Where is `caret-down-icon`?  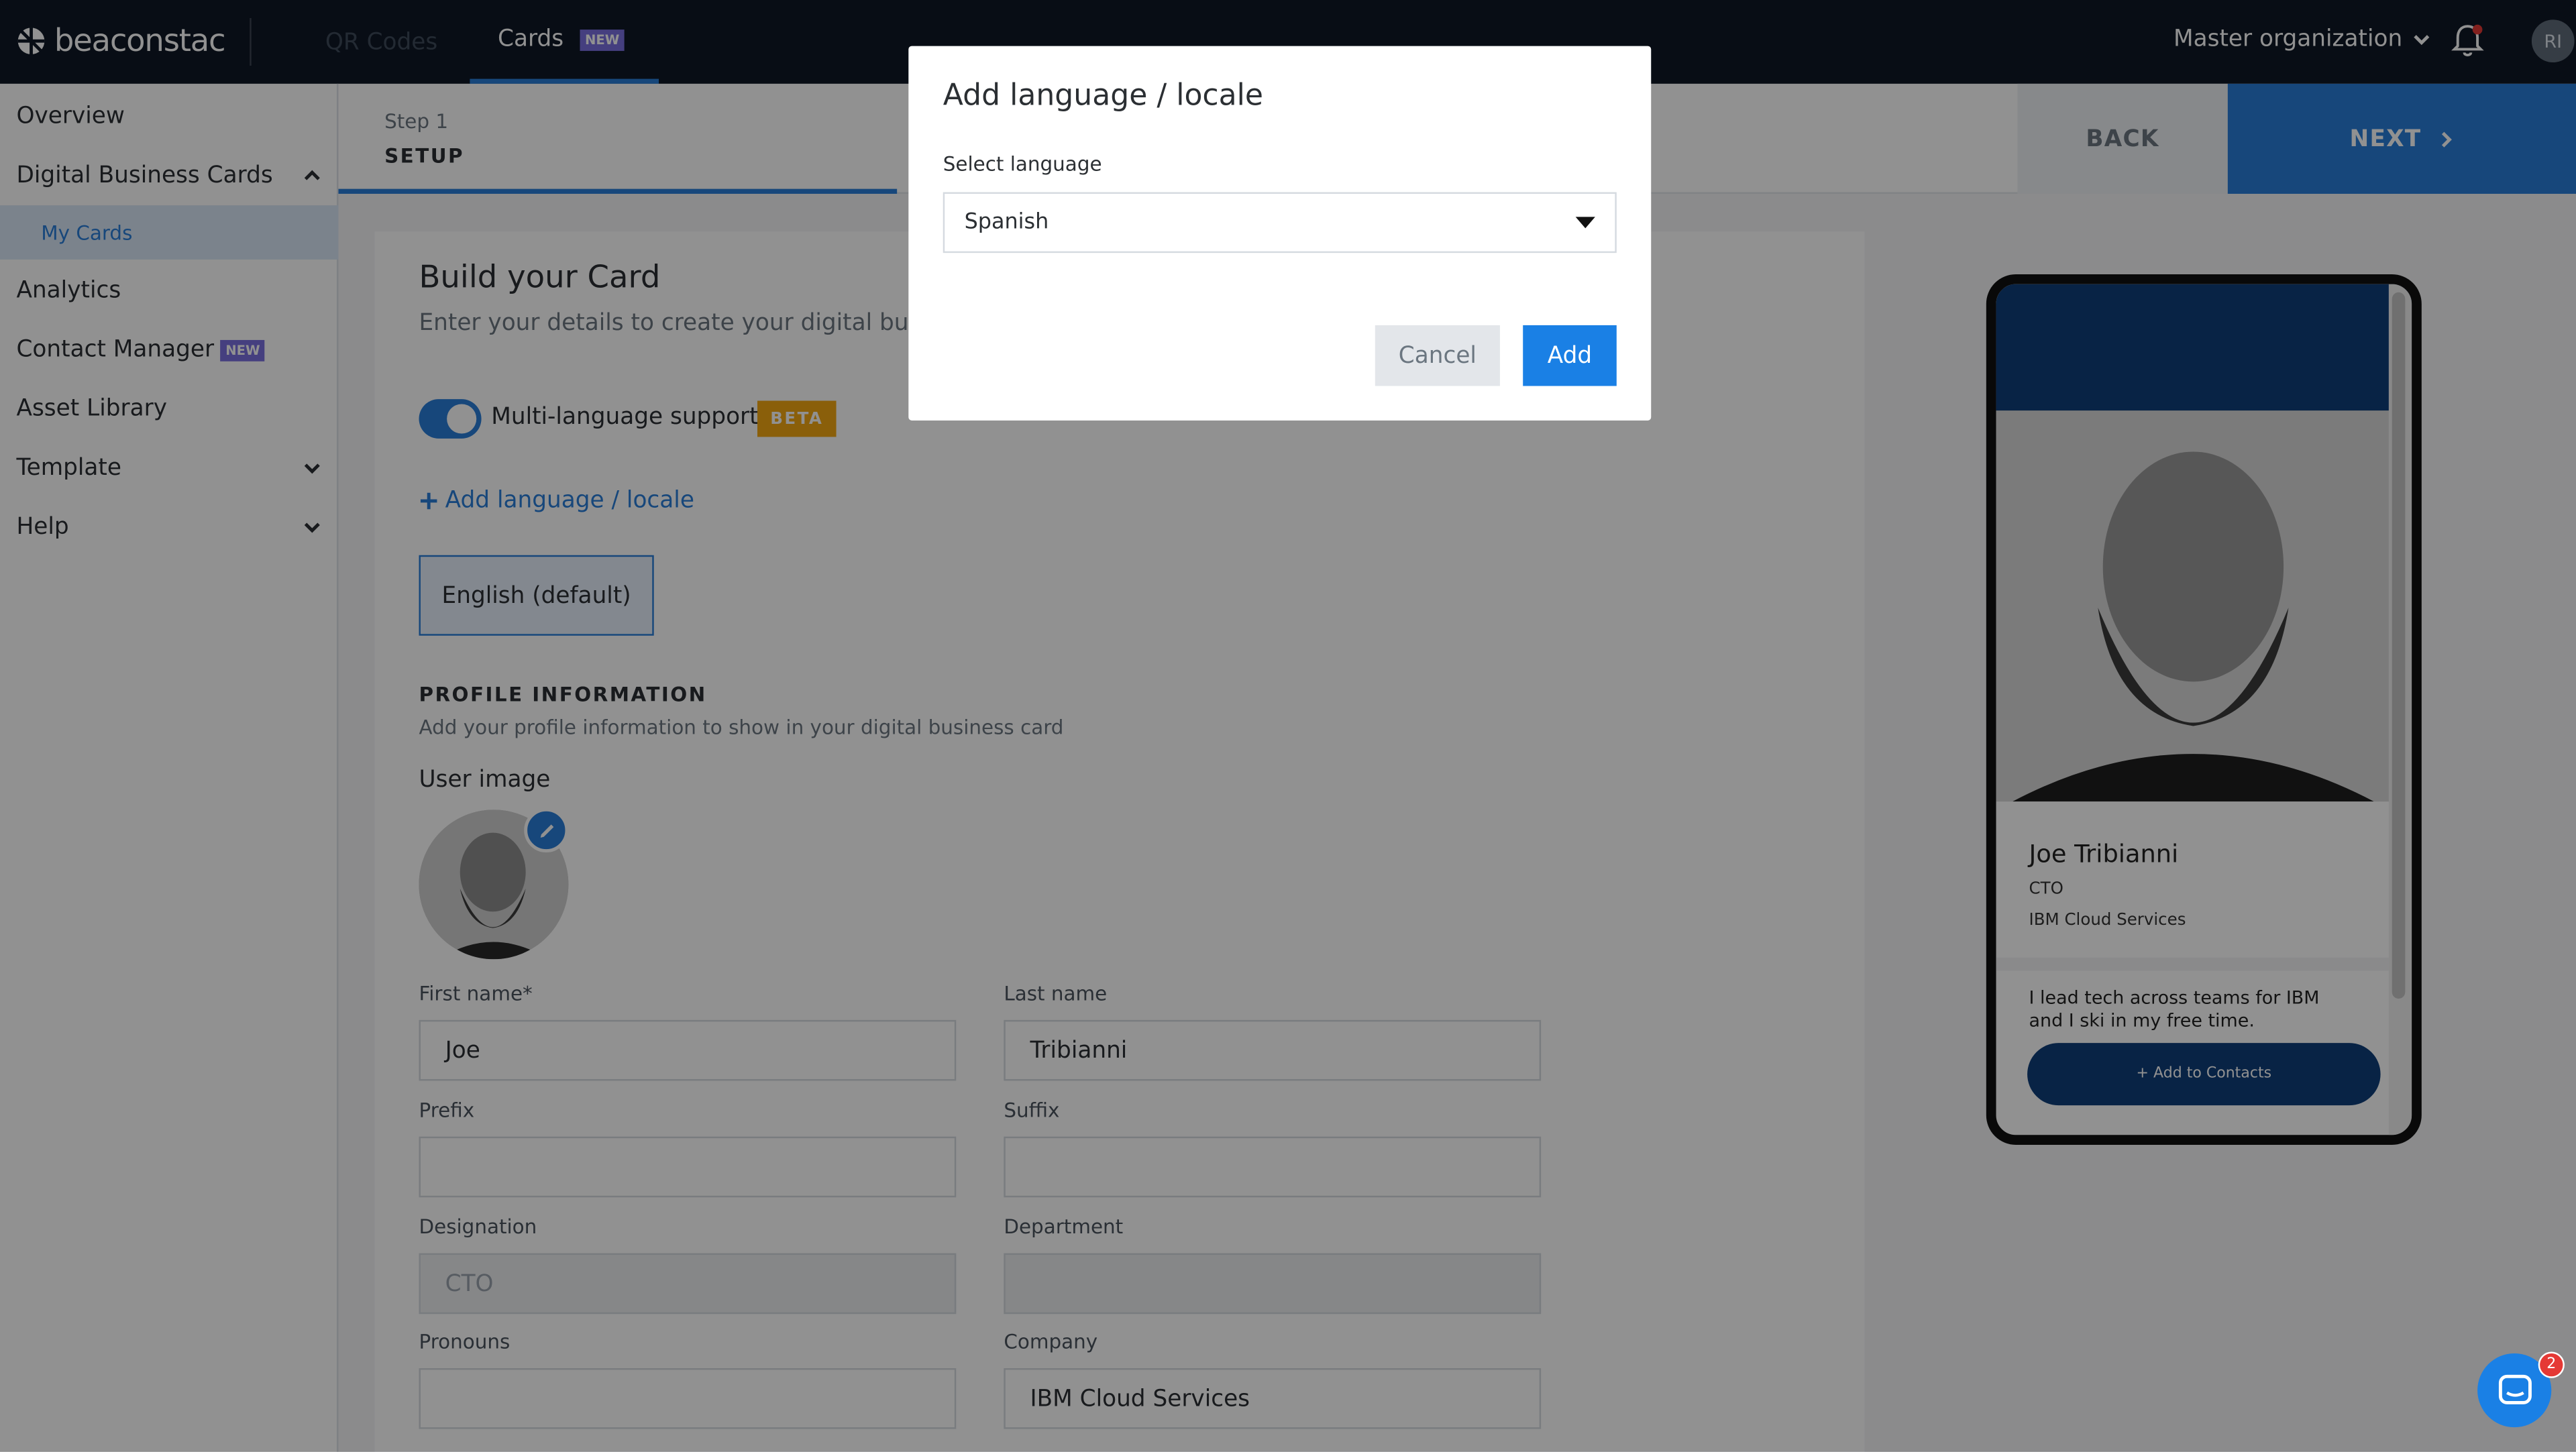 caret-down-icon is located at coordinates (1585, 222).